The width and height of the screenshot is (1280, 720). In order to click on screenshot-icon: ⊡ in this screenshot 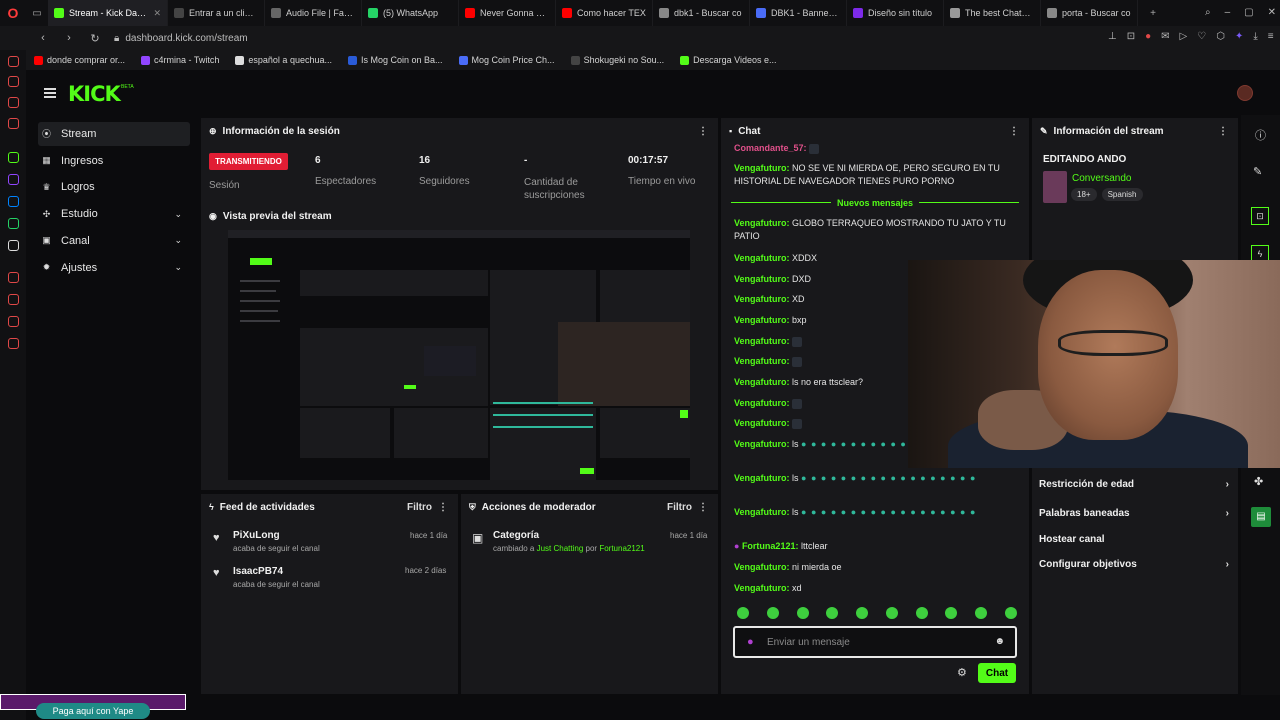, I will do `click(1131, 36)`.